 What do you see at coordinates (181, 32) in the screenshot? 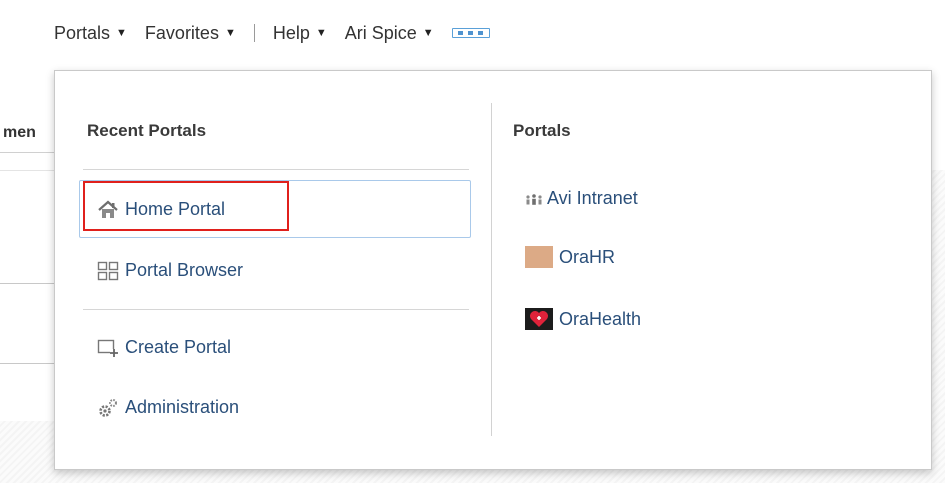
I see `nav-favorites-label: Favorites` at bounding box center [181, 32].